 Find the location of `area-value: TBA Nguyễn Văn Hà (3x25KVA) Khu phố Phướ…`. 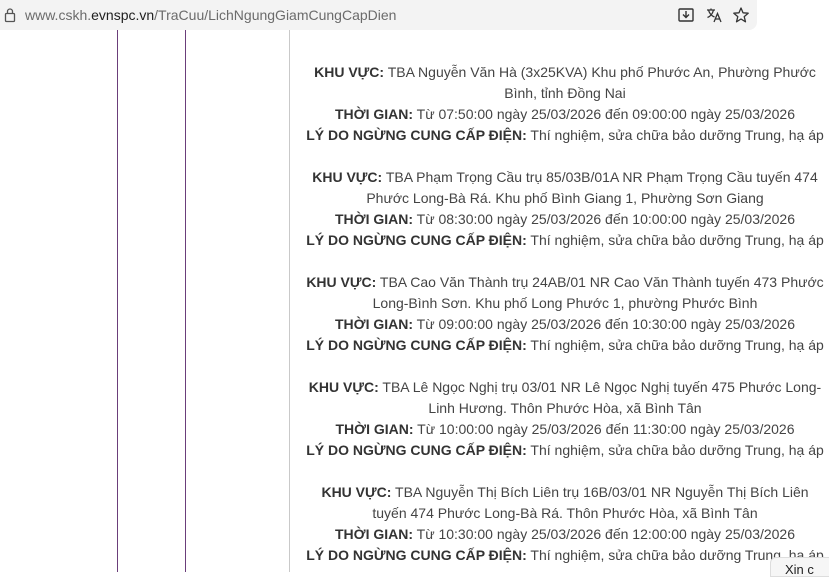

area-value: TBA Nguyễn Văn Hà (3x25KVA) Khu phố Phướ… is located at coordinates (600, 72).